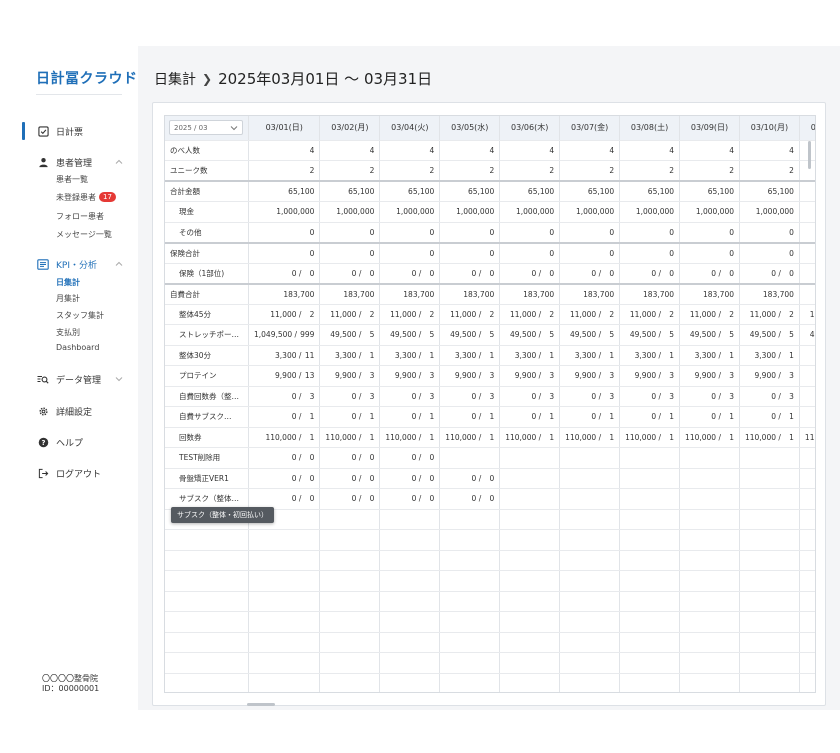 The width and height of the screenshot is (840, 753). I want to click on sub-item-staff-summary: スタッフ集計, so click(80, 315).